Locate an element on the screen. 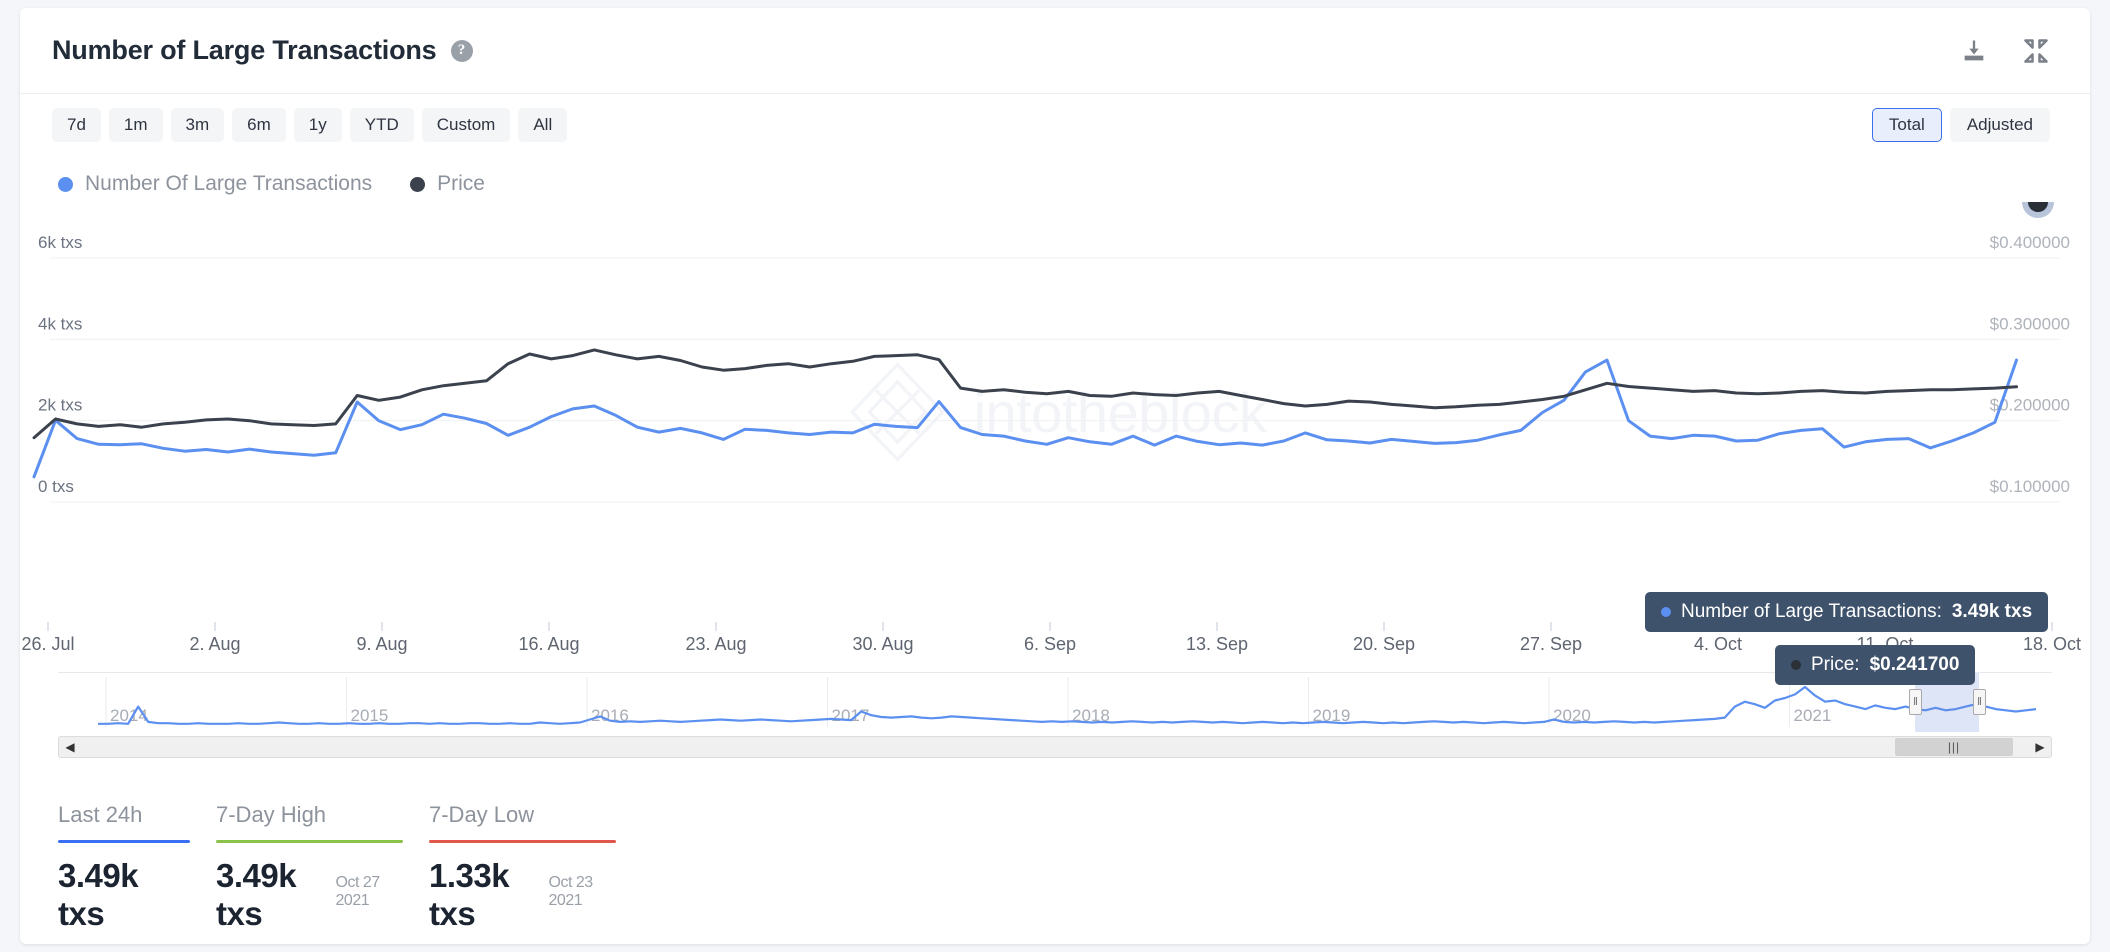 This screenshot has height=952, width=2110. x-axis-tick-label: 18. Oct is located at coordinates (2052, 644).